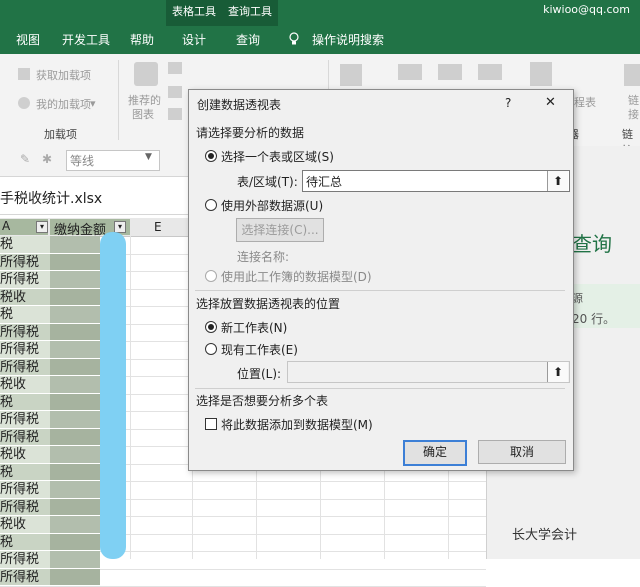 This screenshot has width=640, height=587. What do you see at coordinates (25, 159) in the screenshot?
I see `format-painter-icon: ✎` at bounding box center [25, 159].